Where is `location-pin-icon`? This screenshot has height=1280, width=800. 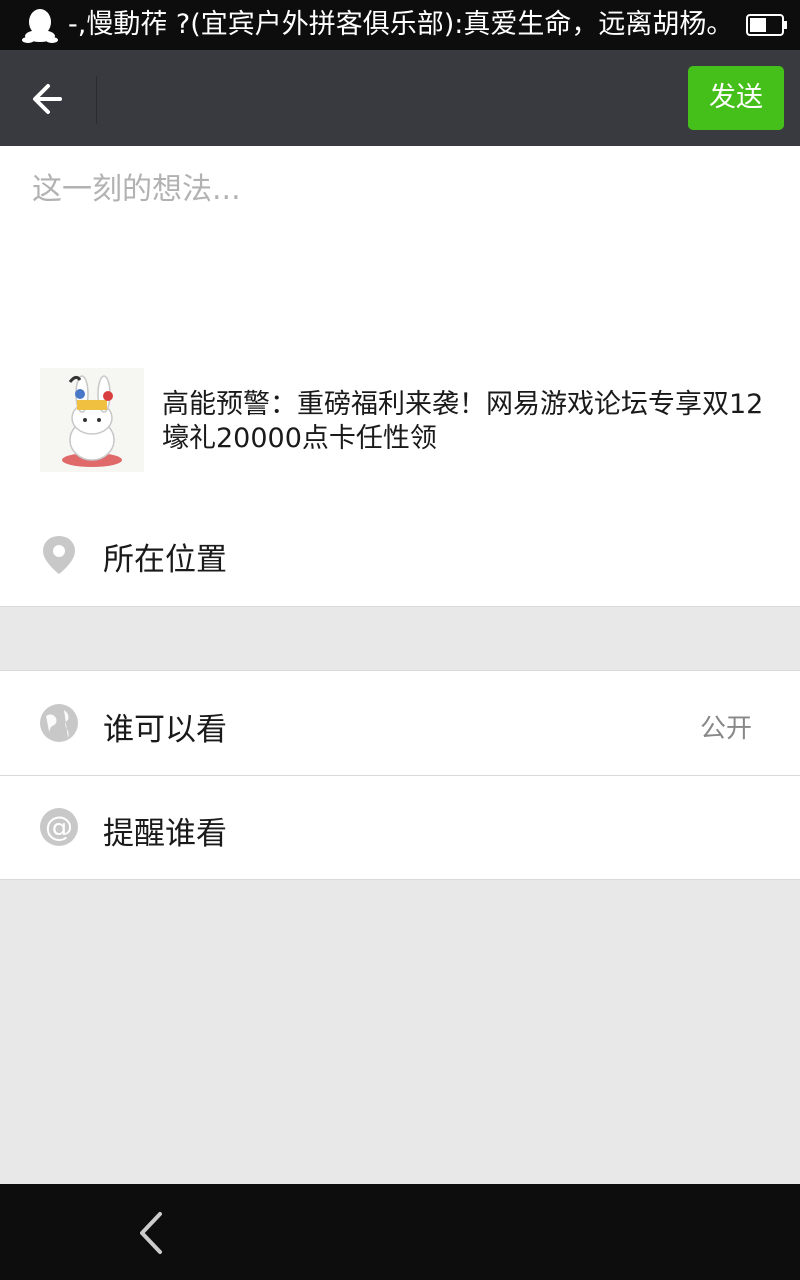
location-pin-icon is located at coordinates (59, 555).